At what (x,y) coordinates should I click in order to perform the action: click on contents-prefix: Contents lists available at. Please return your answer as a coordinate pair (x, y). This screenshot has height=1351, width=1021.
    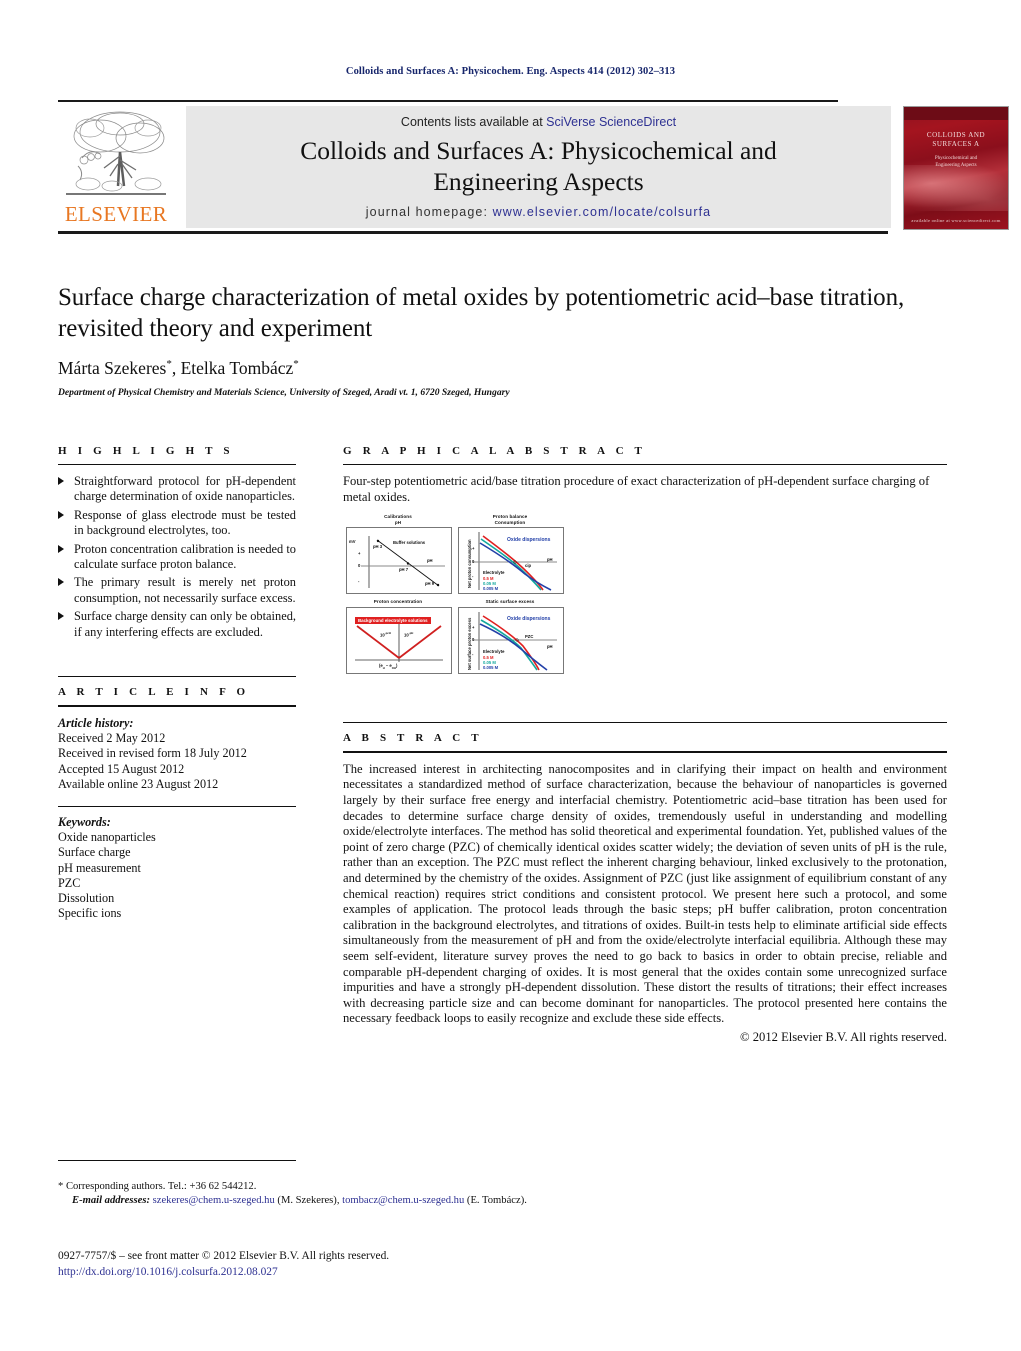
    Looking at the image, I should click on (473, 122).